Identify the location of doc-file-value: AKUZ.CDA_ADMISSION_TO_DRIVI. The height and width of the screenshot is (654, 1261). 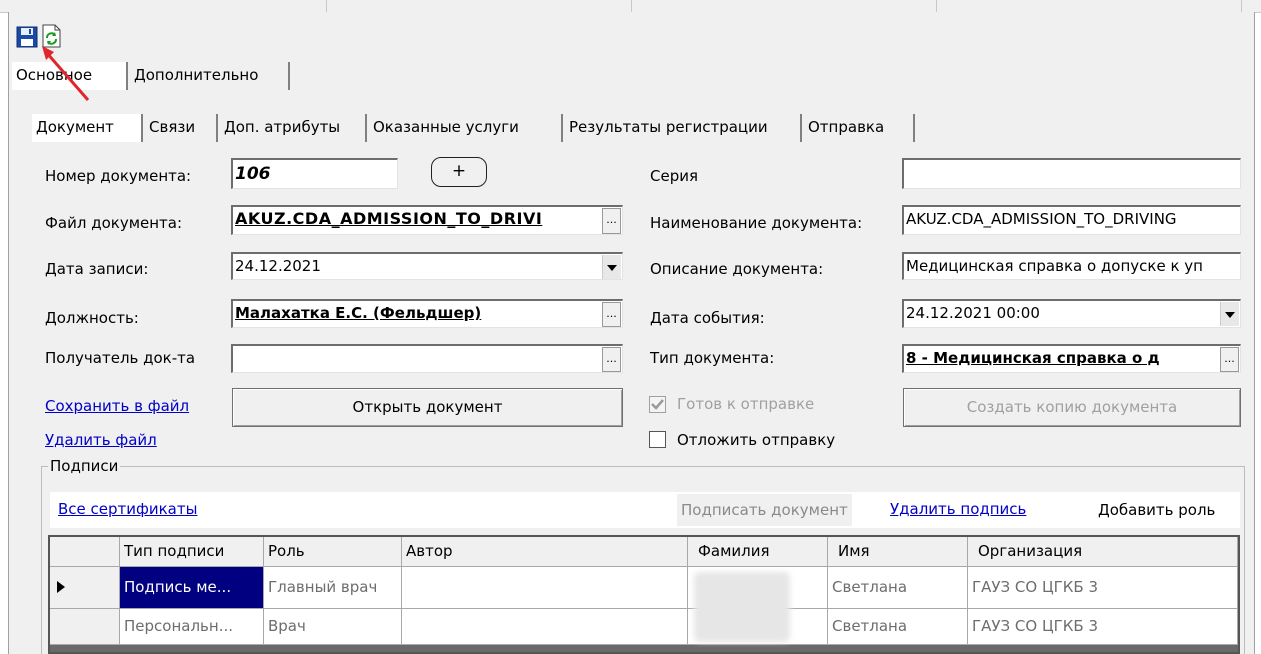
(389, 218).